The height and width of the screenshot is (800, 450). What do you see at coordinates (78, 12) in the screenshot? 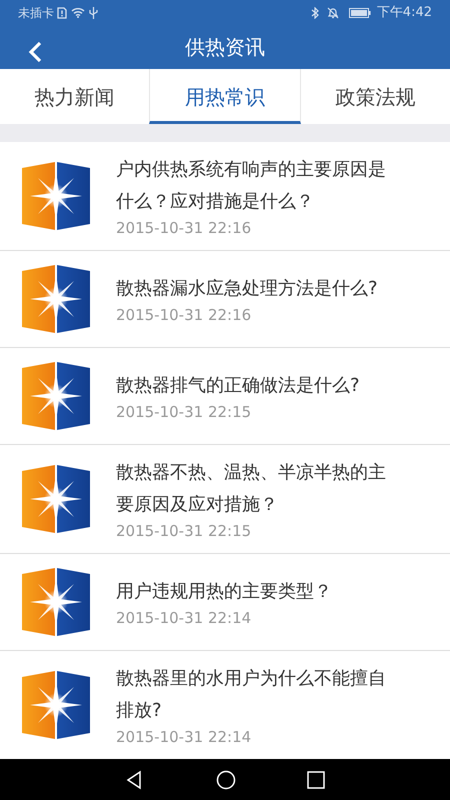
I see `wifi-icon` at bounding box center [78, 12].